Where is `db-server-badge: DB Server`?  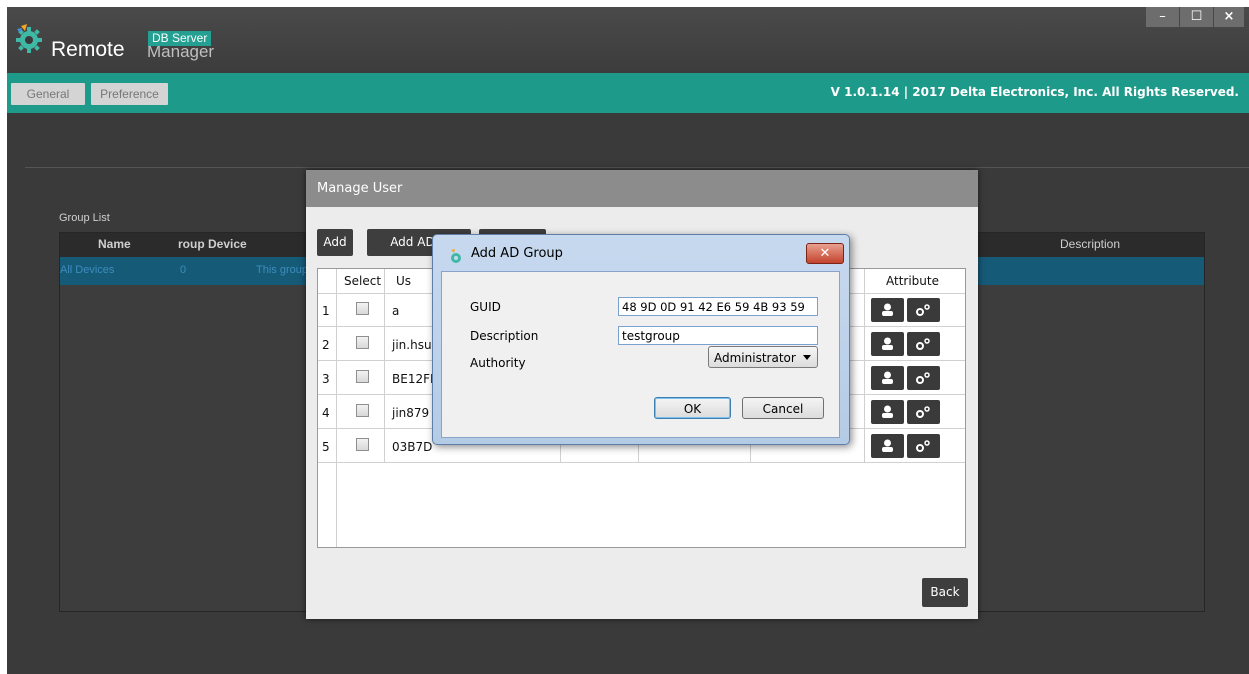
db-server-badge: DB Server is located at coordinates (180, 38).